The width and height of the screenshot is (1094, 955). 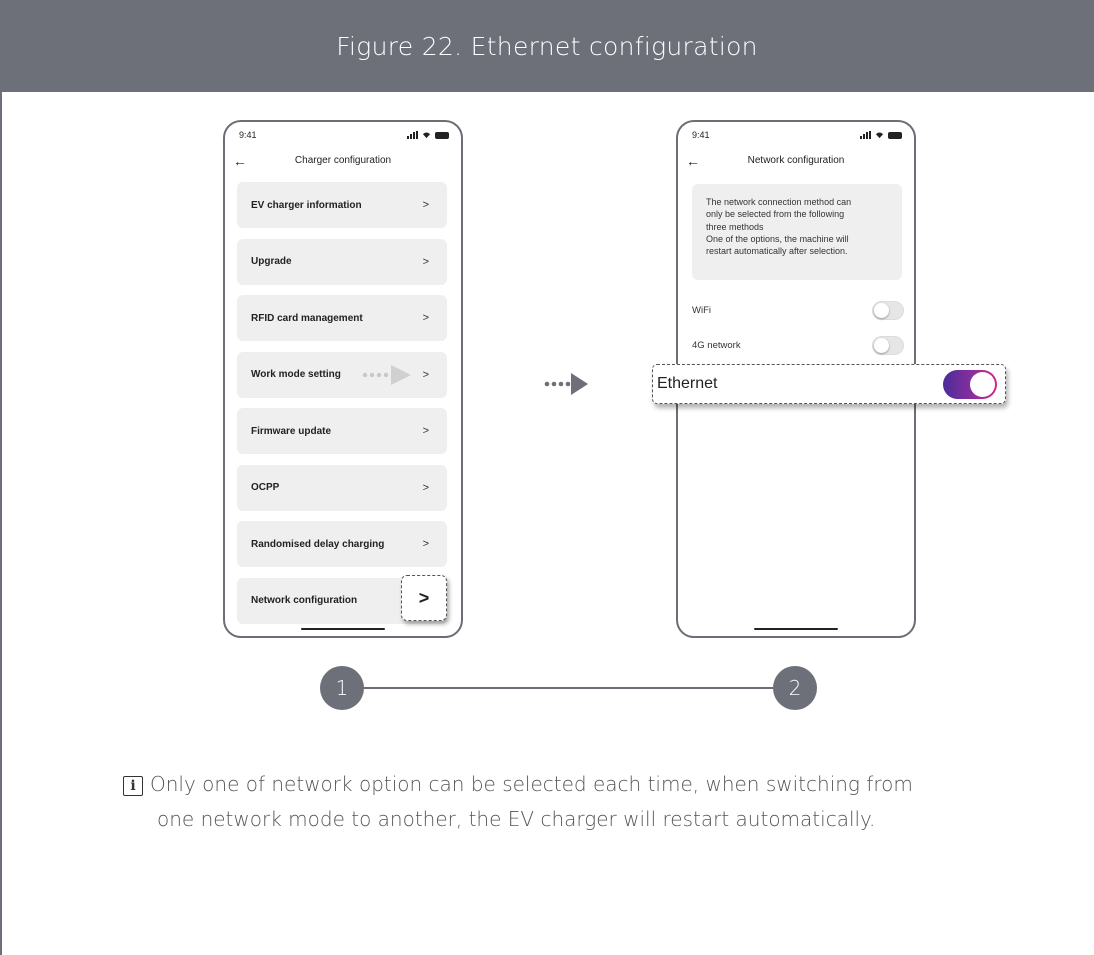 I want to click on menu-item-ev-charger-information: EV charger information >, so click(x=342, y=205).